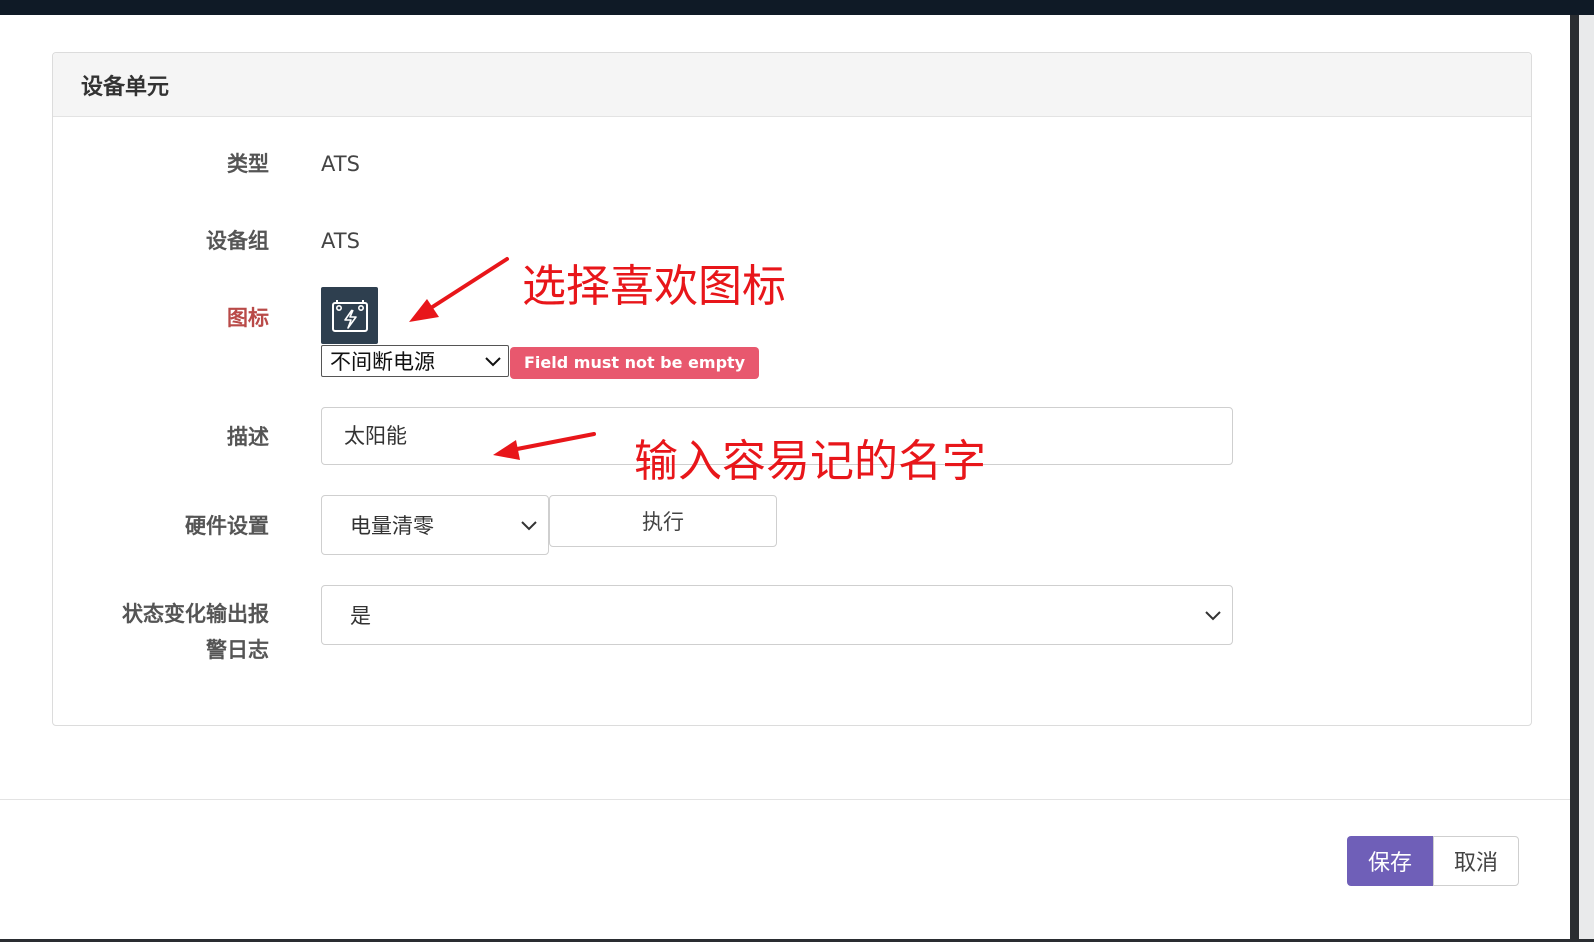 The width and height of the screenshot is (1594, 942). I want to click on annotation-name-hint: 输入容易记的名字, so click(810, 461).